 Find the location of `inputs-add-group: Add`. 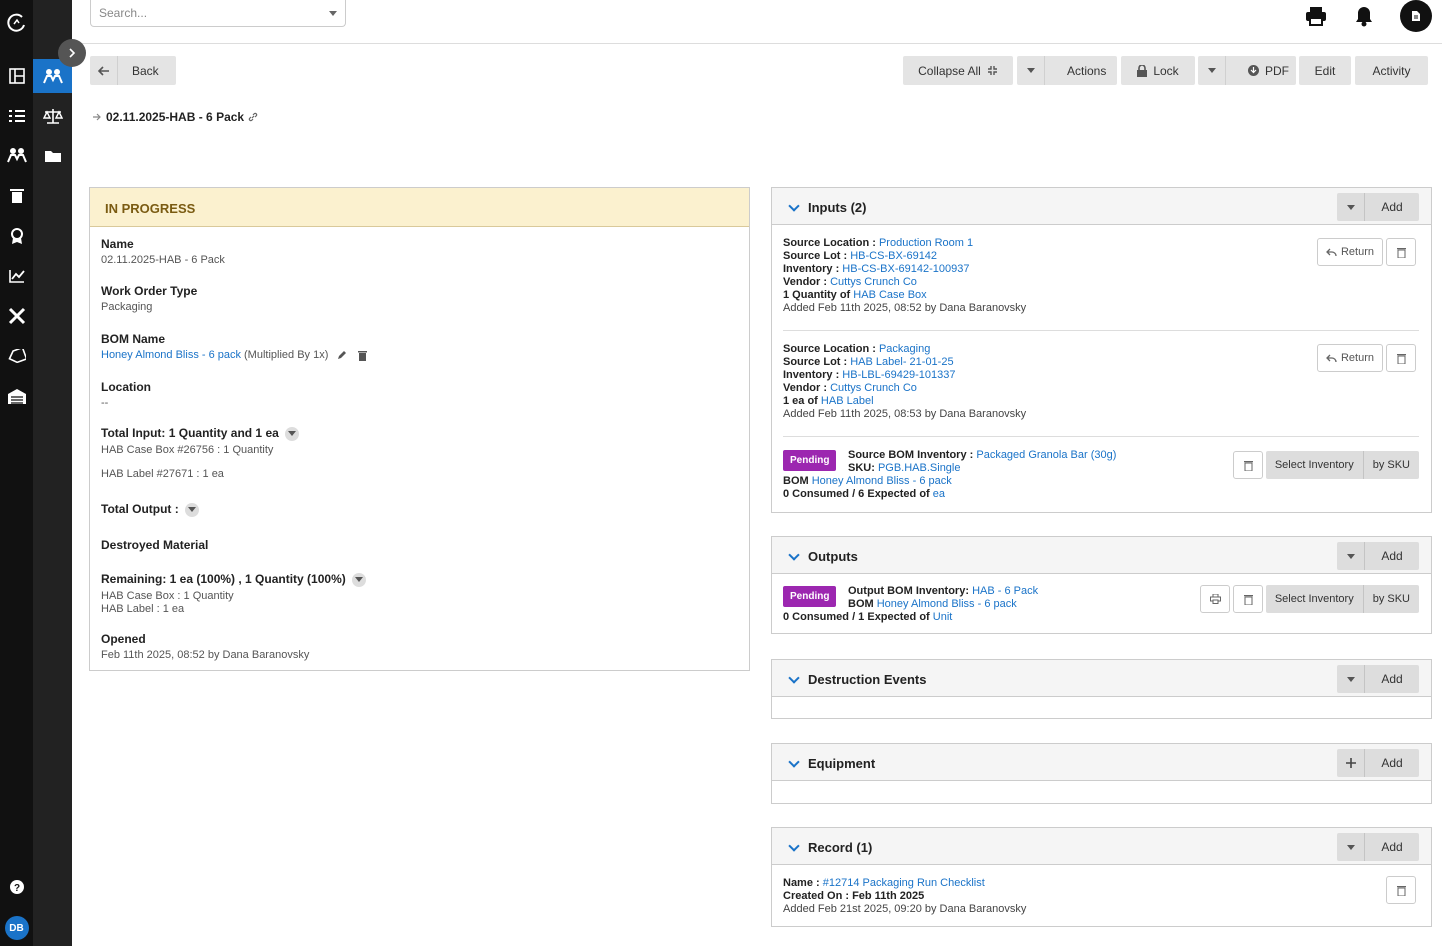

inputs-add-group: Add is located at coordinates (1378, 207).